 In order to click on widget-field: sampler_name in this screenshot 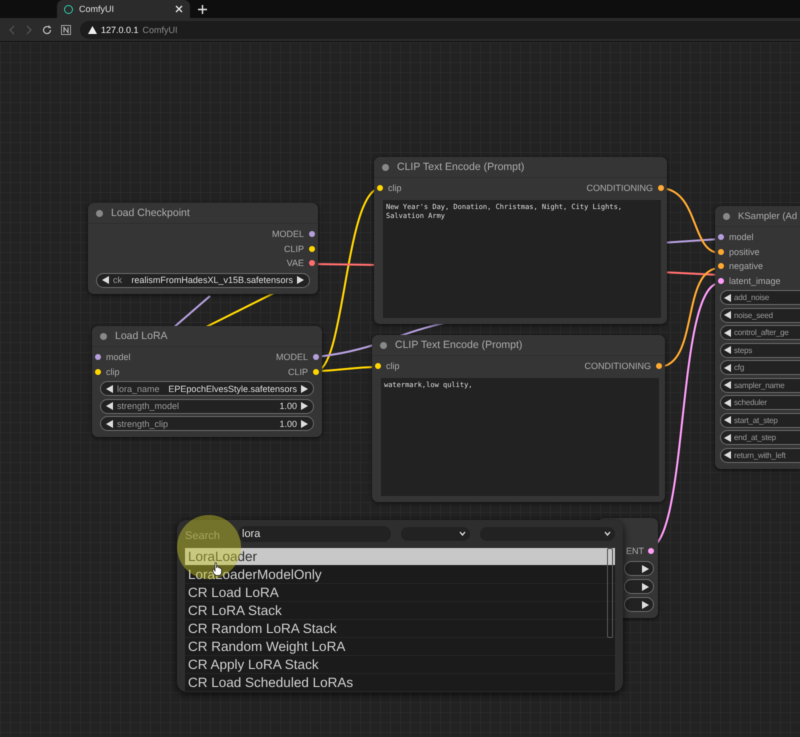, I will do `click(760, 385)`.